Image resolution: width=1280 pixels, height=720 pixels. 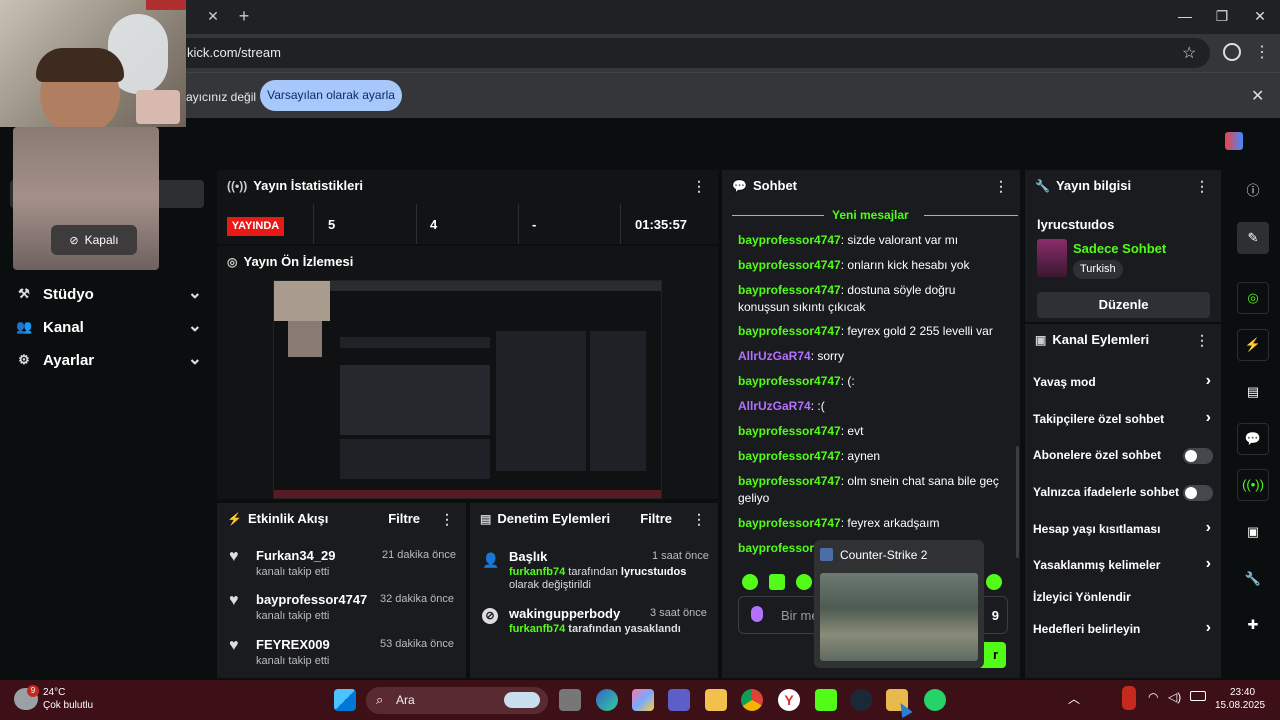 What do you see at coordinates (607, 700) in the screenshot?
I see `edge-icon` at bounding box center [607, 700].